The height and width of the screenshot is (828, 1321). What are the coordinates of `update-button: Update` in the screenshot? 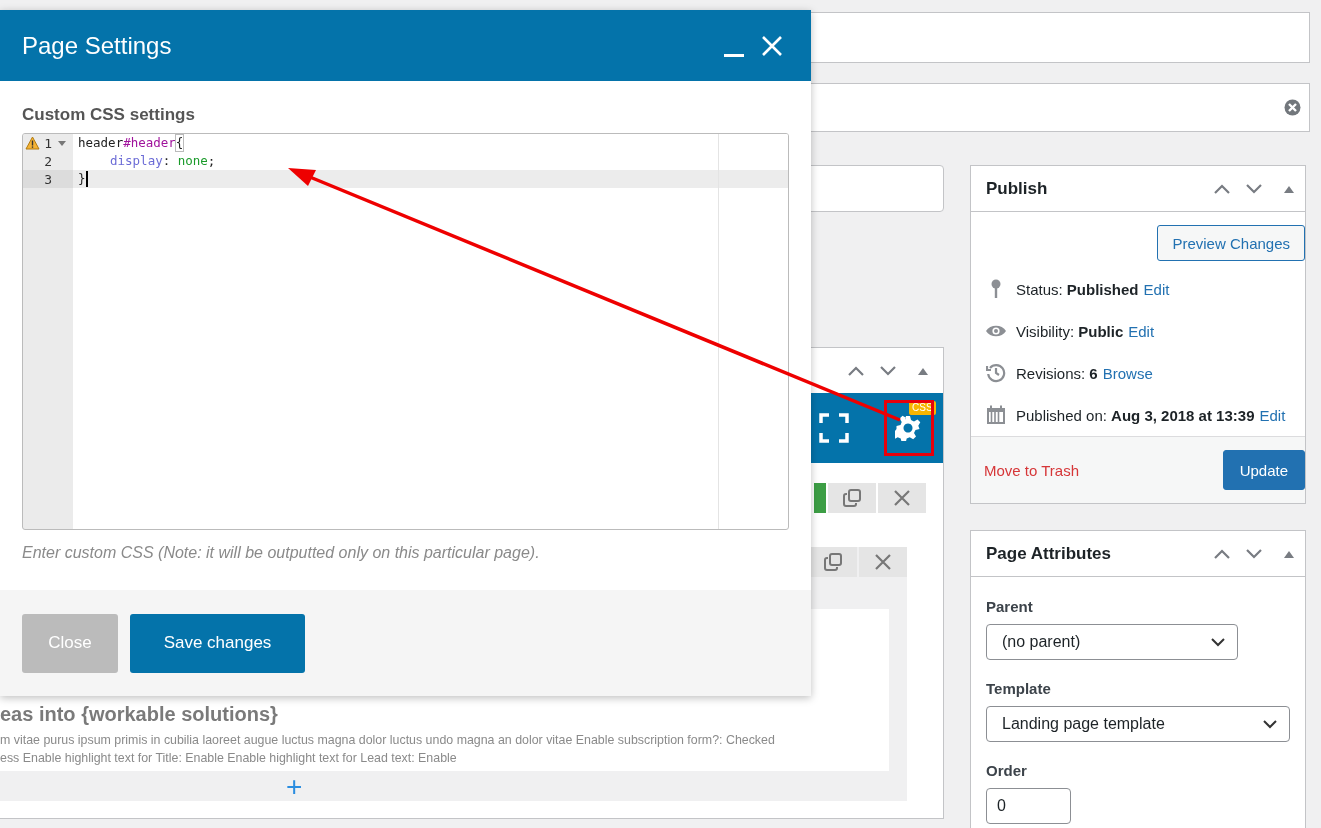 It's located at (1263, 470).